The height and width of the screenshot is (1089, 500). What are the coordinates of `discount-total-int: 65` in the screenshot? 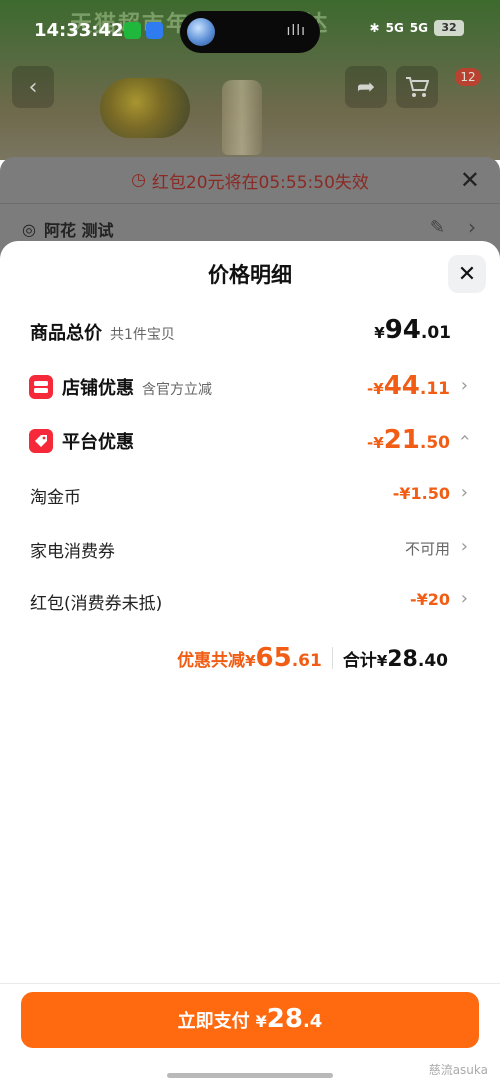 It's located at (273, 658).